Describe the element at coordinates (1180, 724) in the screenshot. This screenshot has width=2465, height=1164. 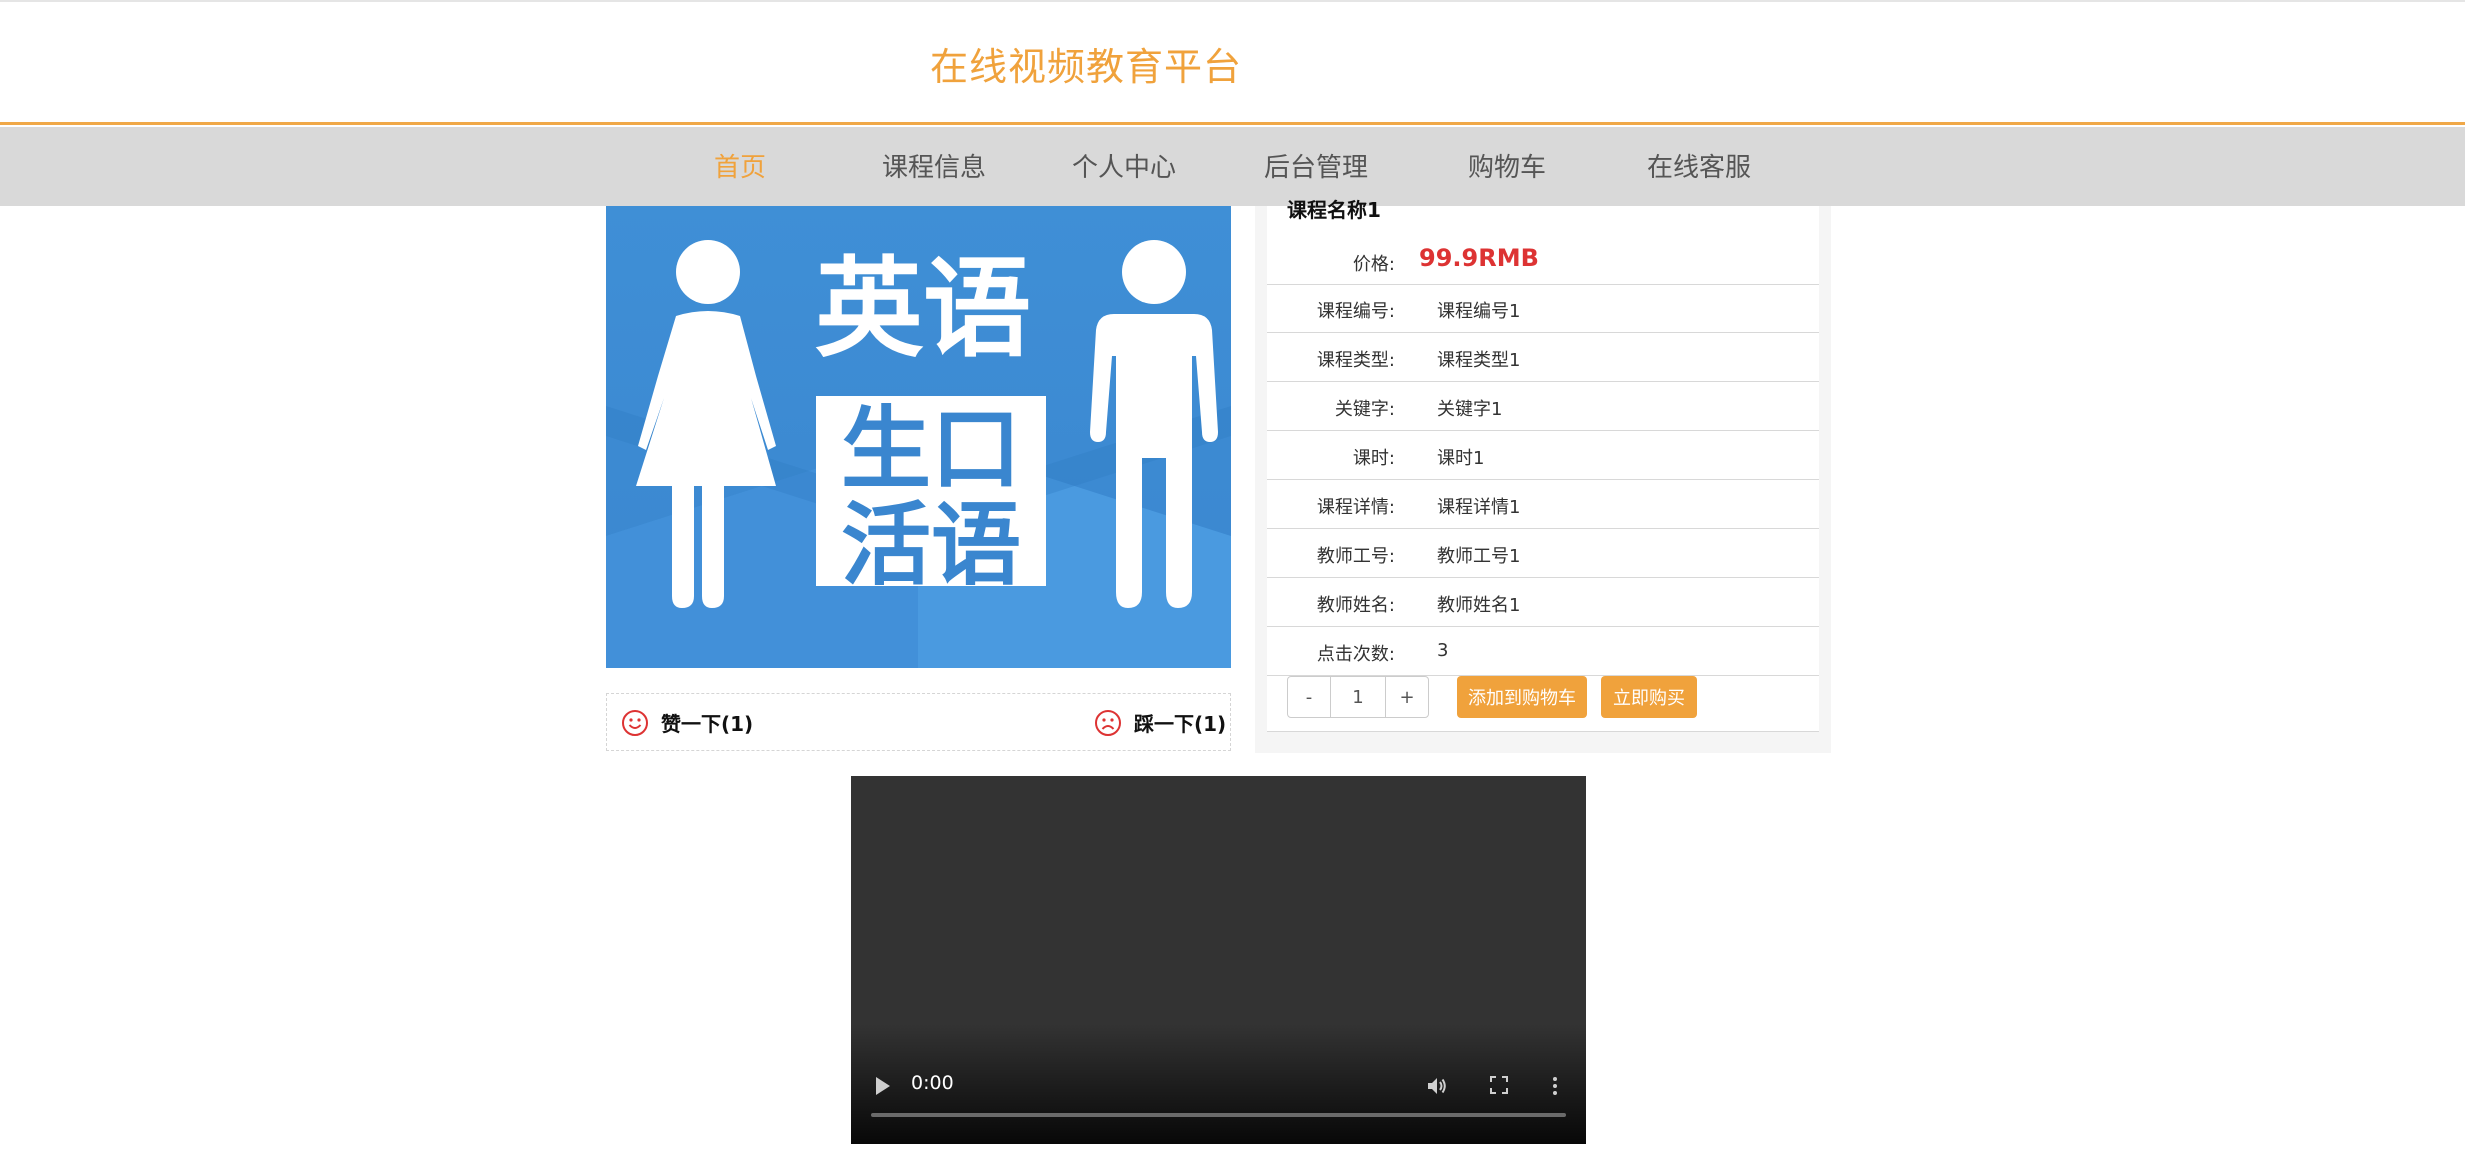
I see `dislike-label: 踩一下(1)` at that location.